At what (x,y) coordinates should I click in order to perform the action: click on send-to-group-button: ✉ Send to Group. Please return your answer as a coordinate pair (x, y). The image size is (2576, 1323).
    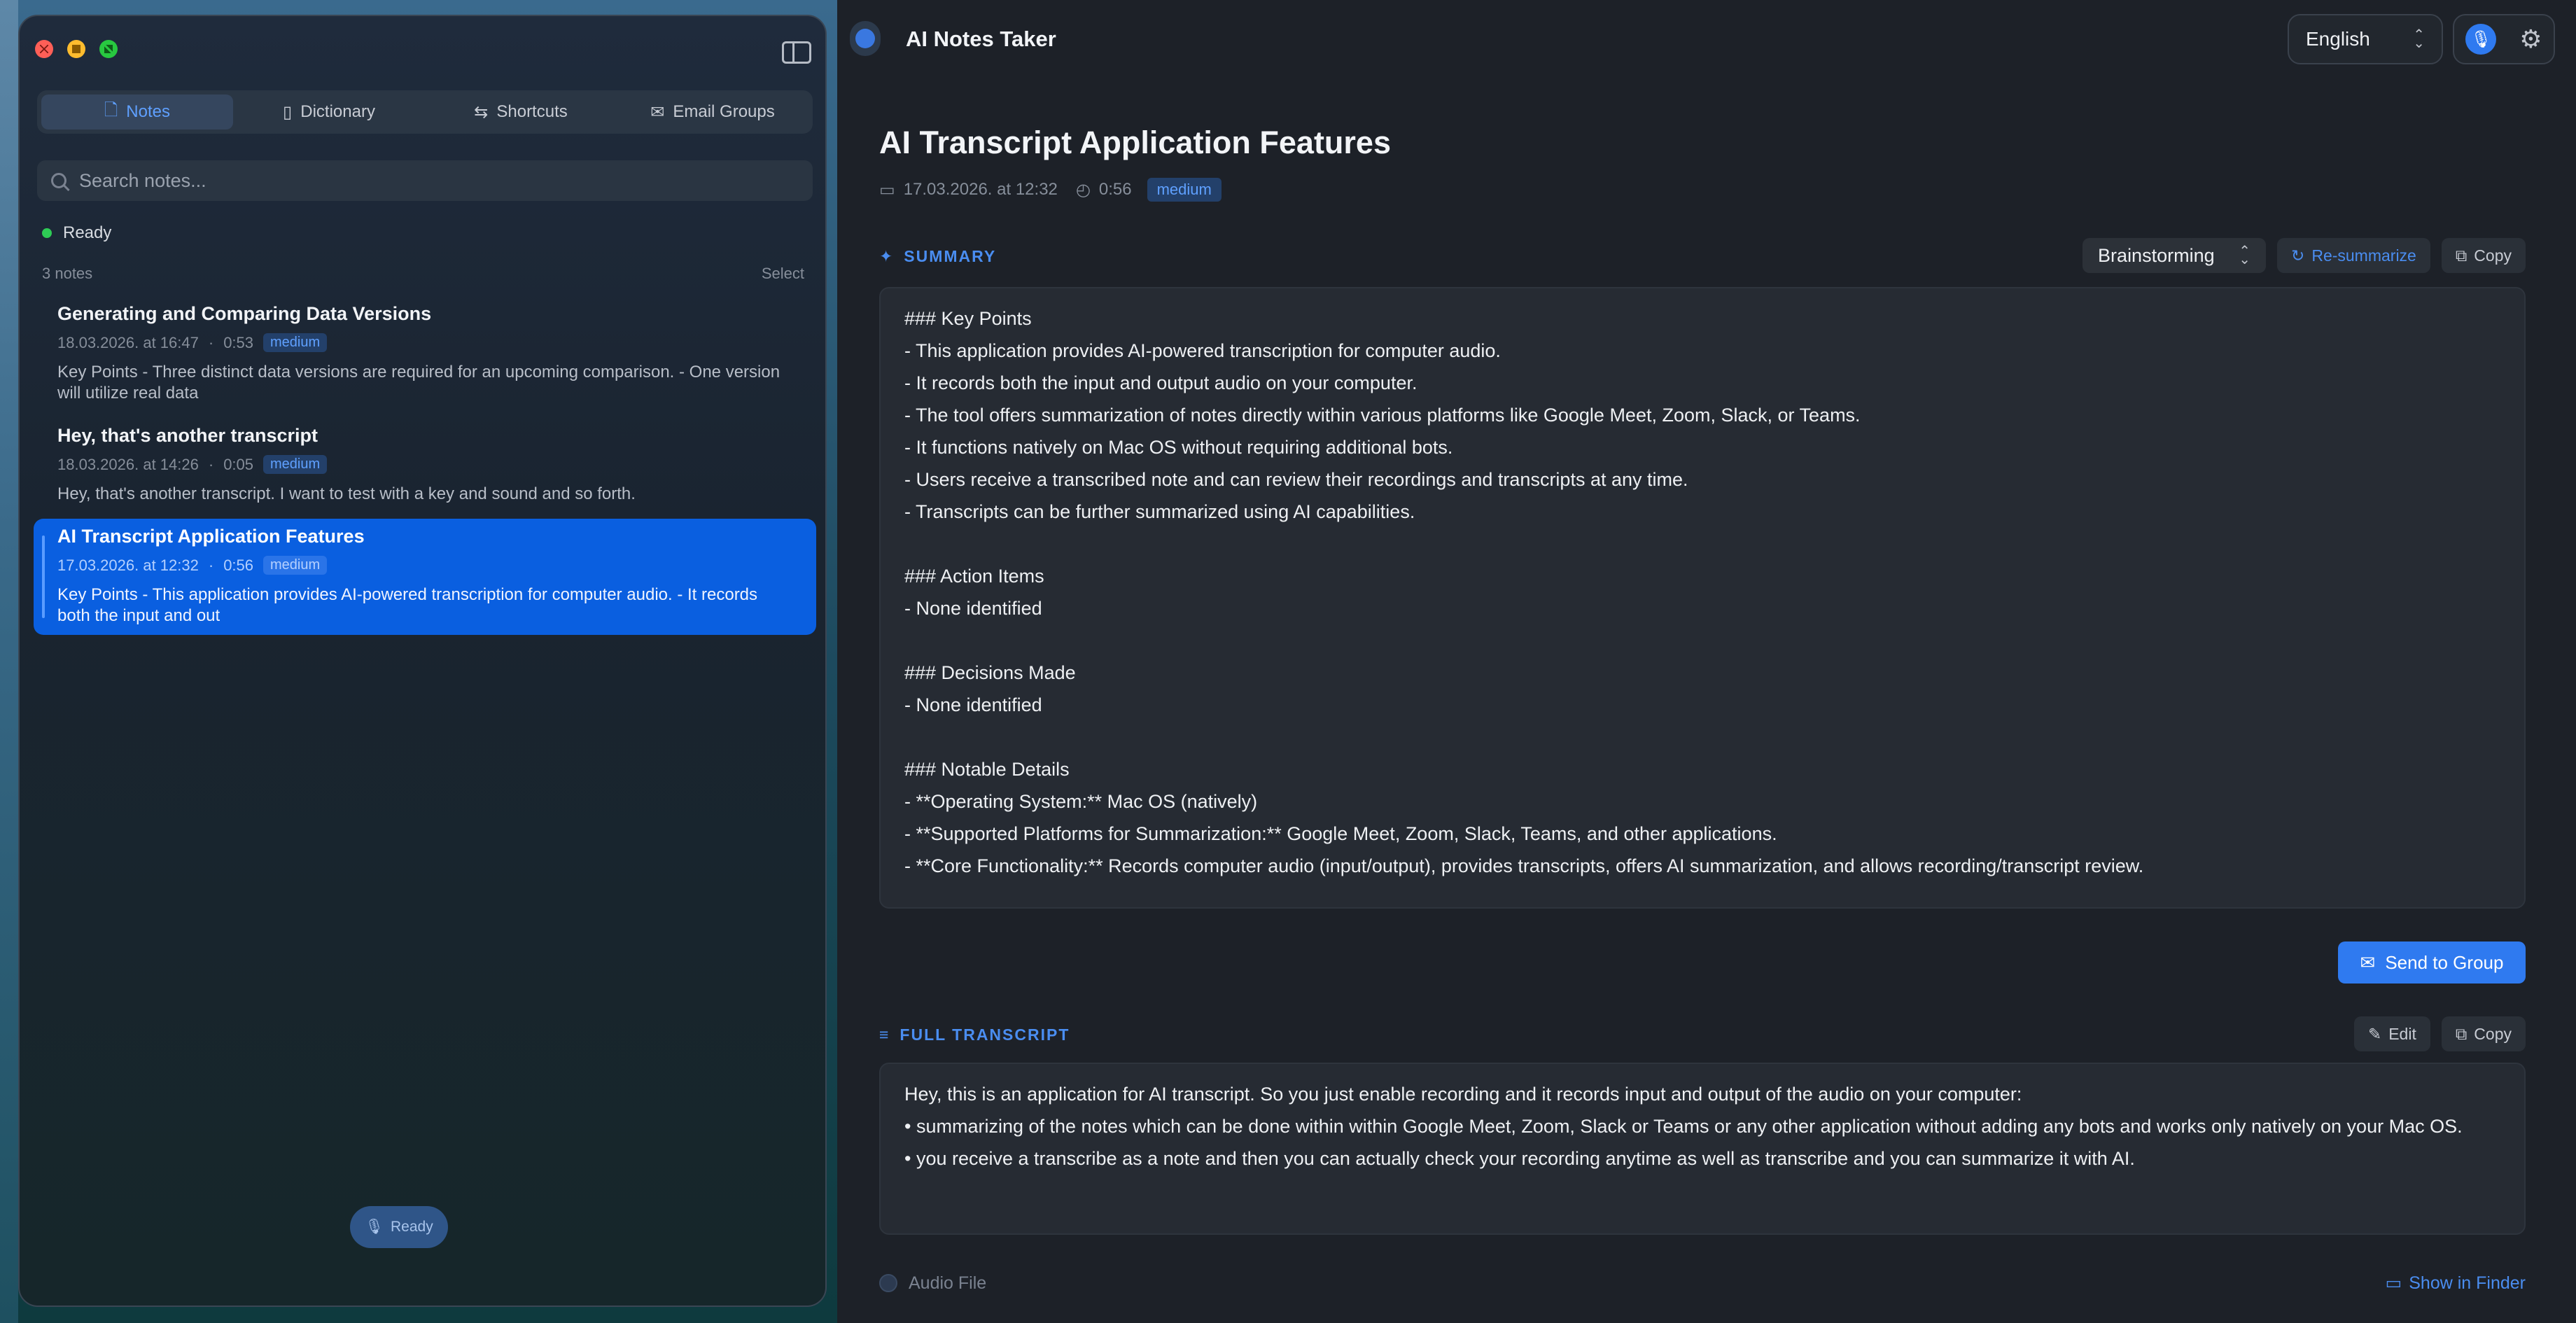
    Looking at the image, I should click on (2432, 962).